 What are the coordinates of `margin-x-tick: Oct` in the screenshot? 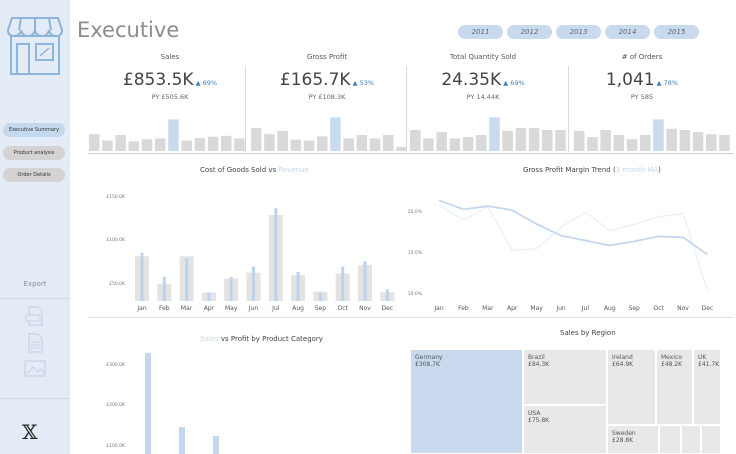 It's located at (658, 308).